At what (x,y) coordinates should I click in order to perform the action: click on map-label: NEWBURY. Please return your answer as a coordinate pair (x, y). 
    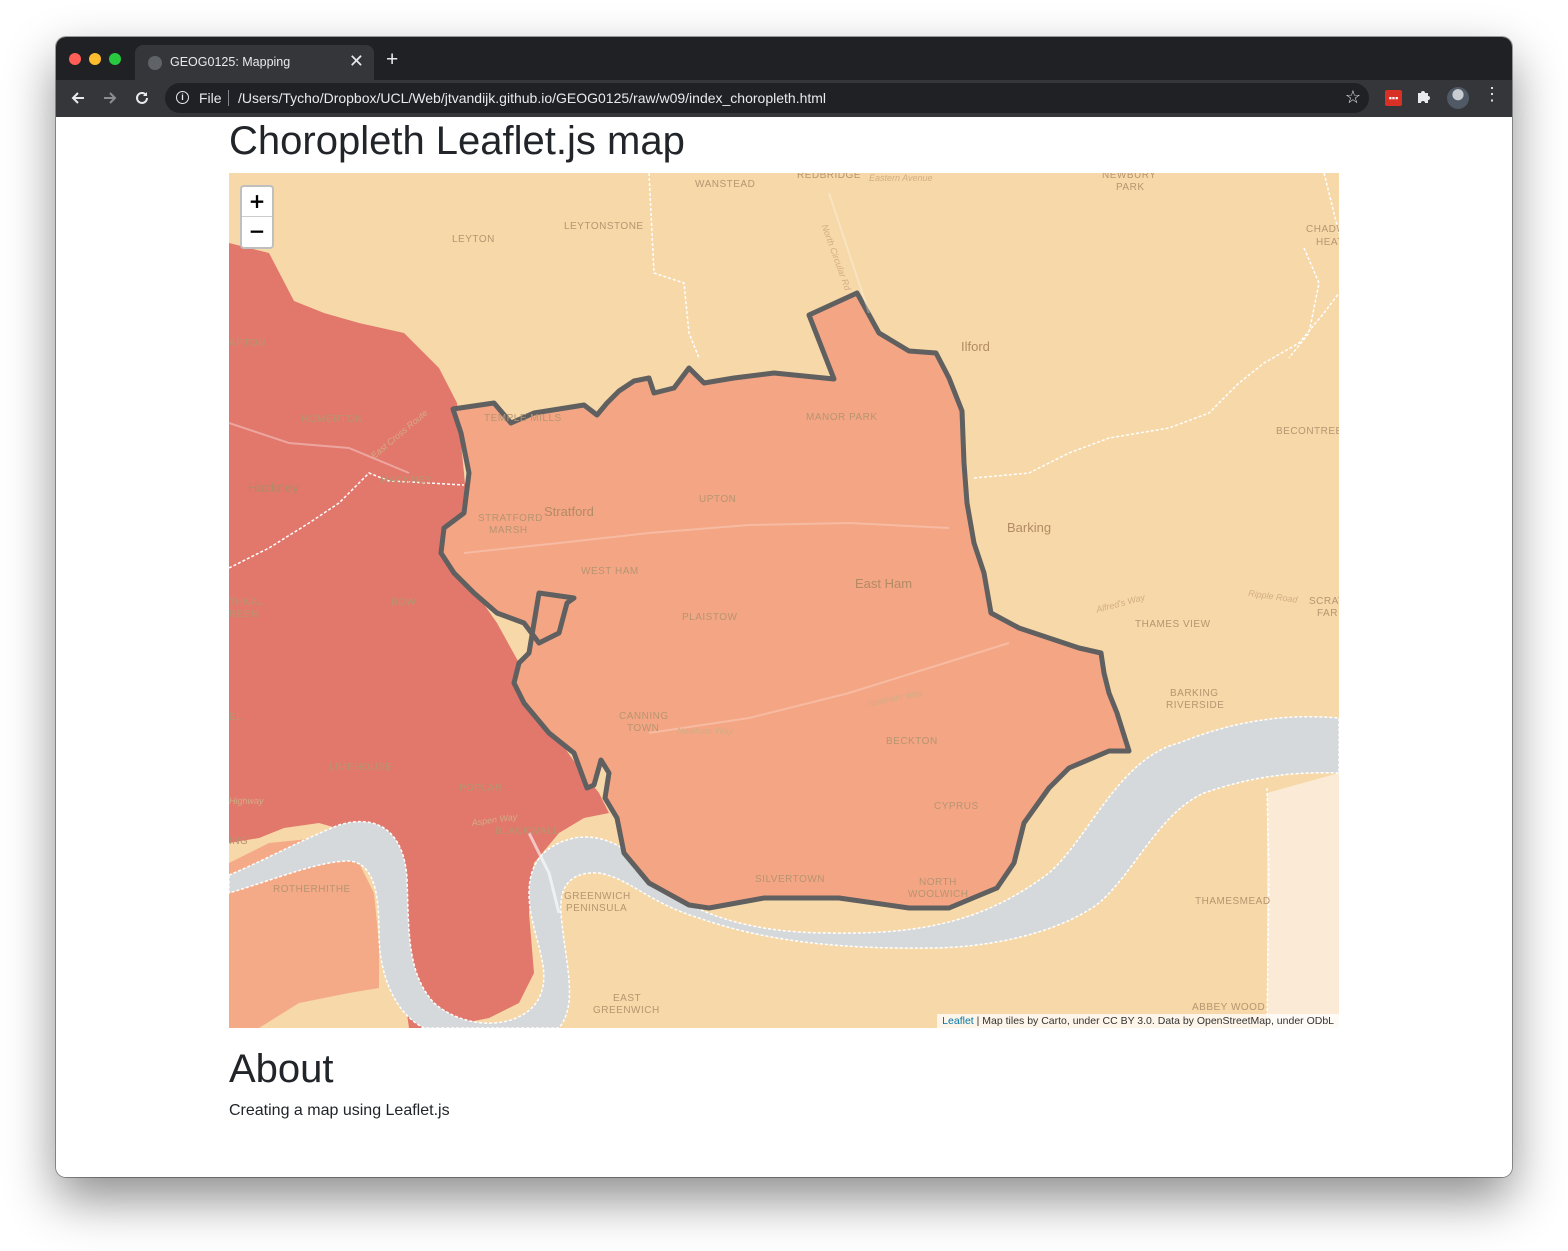
    Looking at the image, I should click on (1129, 177).